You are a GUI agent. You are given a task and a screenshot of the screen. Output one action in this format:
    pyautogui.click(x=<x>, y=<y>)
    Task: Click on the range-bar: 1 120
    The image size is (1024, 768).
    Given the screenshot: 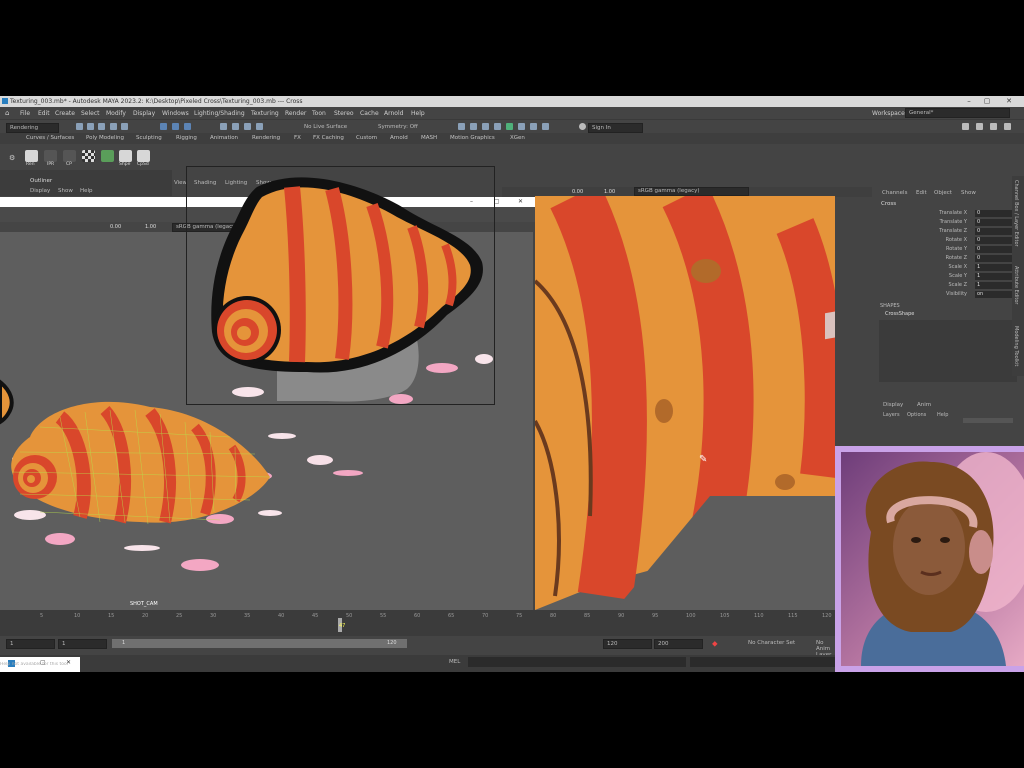 What is the action you would take?
    pyautogui.click(x=259, y=643)
    